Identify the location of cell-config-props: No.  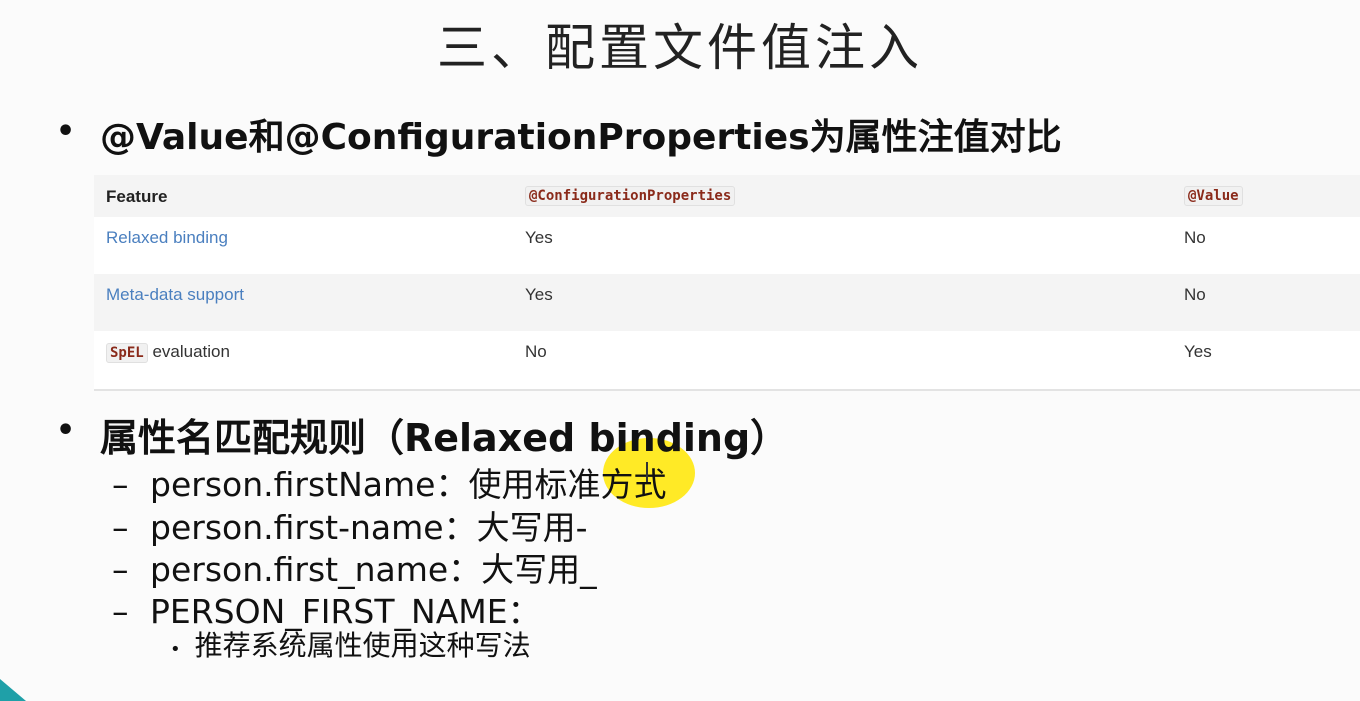
(536, 351).